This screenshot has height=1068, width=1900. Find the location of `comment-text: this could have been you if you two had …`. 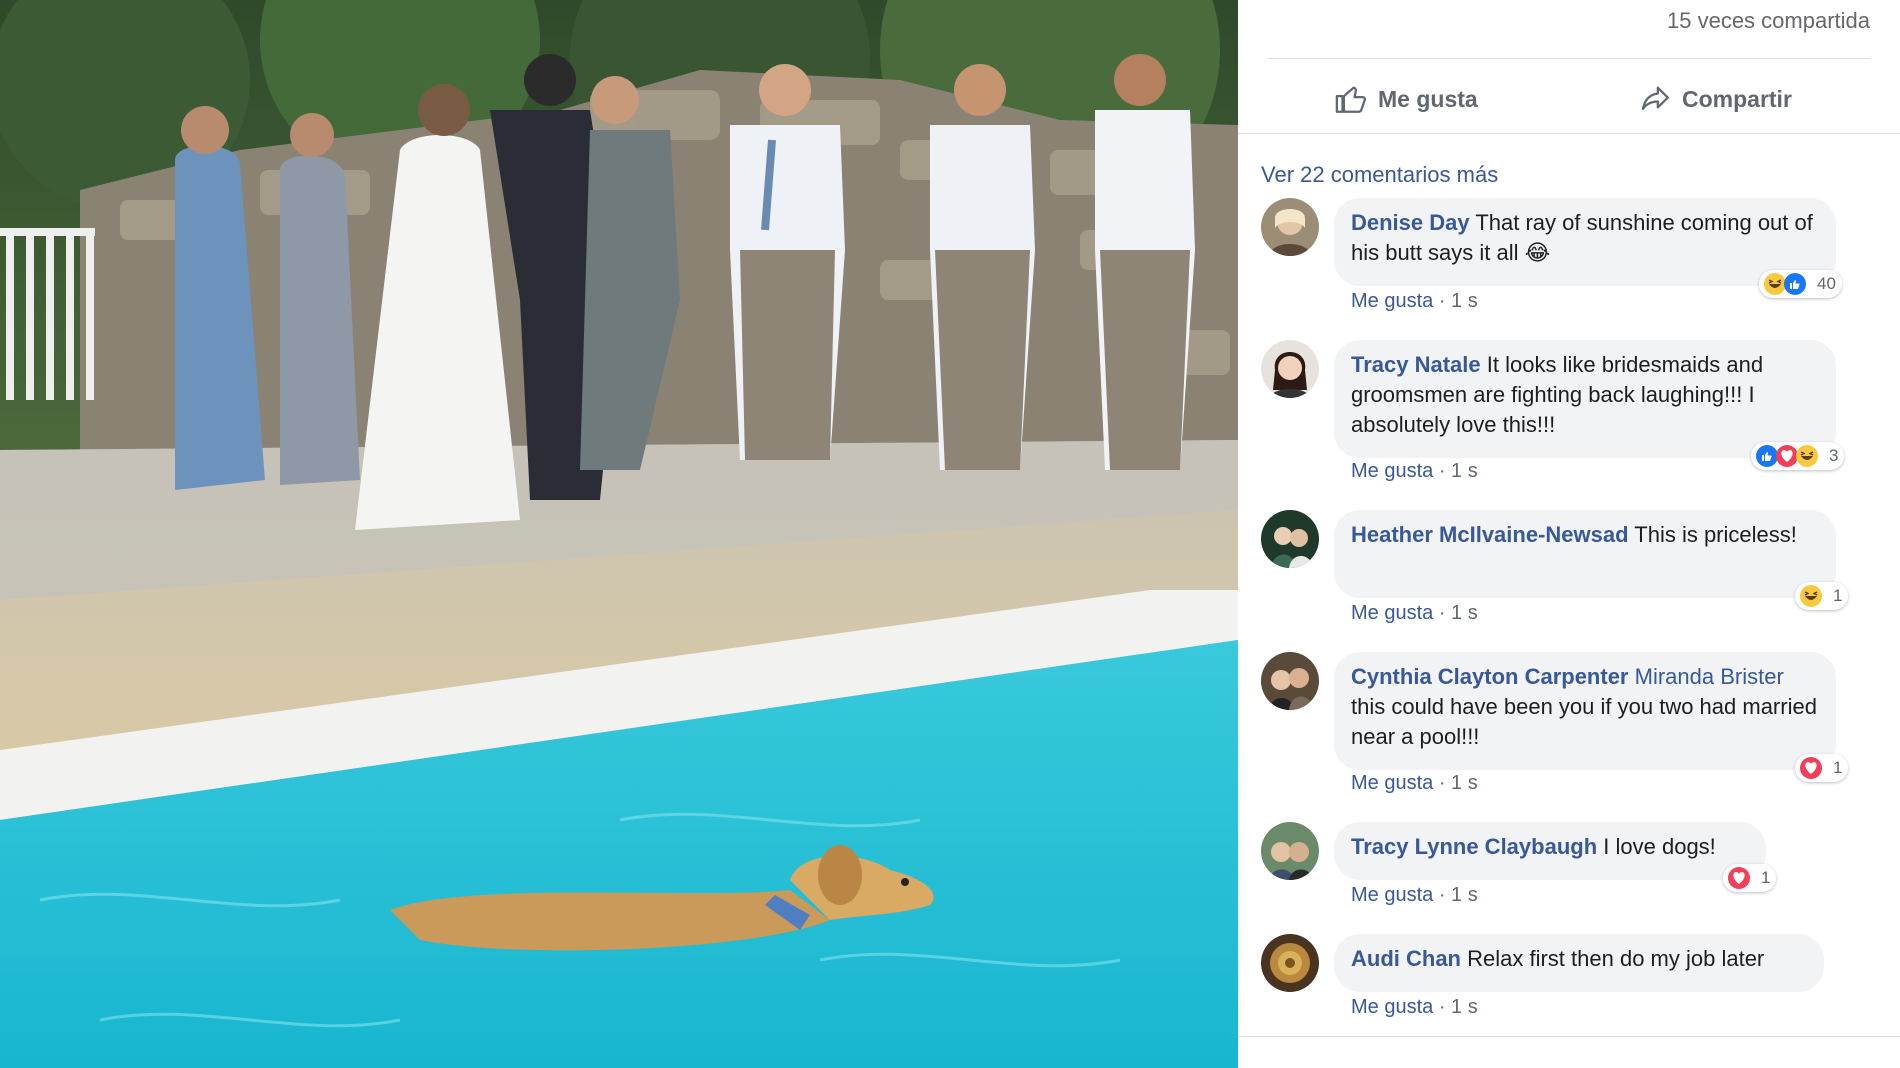

comment-text: this could have been you if you two had … is located at coordinates (1584, 721).